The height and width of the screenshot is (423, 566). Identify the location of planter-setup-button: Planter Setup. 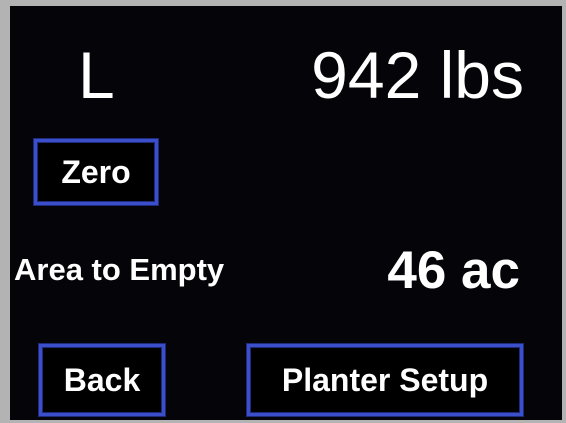
(385, 380).